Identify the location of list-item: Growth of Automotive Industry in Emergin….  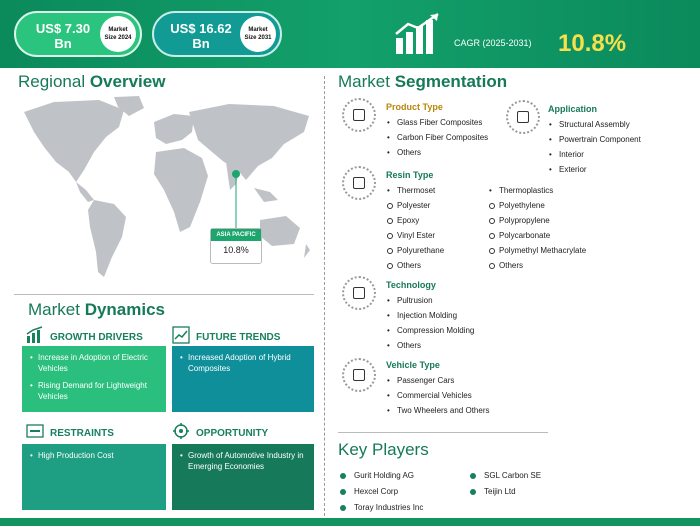
(243, 461).